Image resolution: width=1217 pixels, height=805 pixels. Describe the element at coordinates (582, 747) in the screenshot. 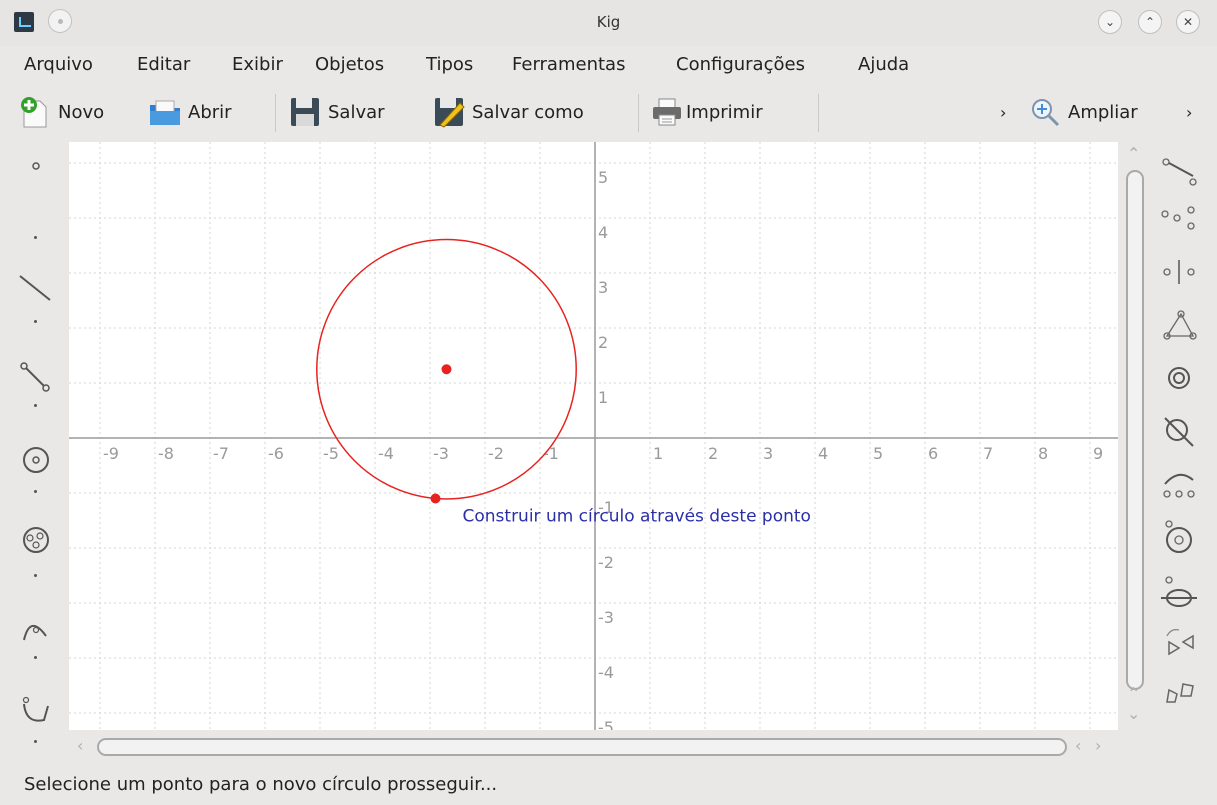

I see `horizontal-scroll-thumb` at that location.